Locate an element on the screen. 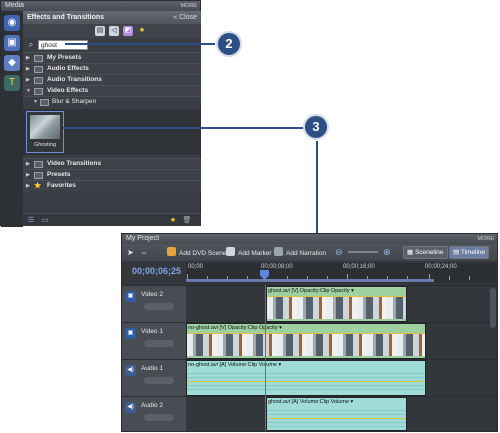  track-name: Audio 2 is located at coordinates (152, 405).